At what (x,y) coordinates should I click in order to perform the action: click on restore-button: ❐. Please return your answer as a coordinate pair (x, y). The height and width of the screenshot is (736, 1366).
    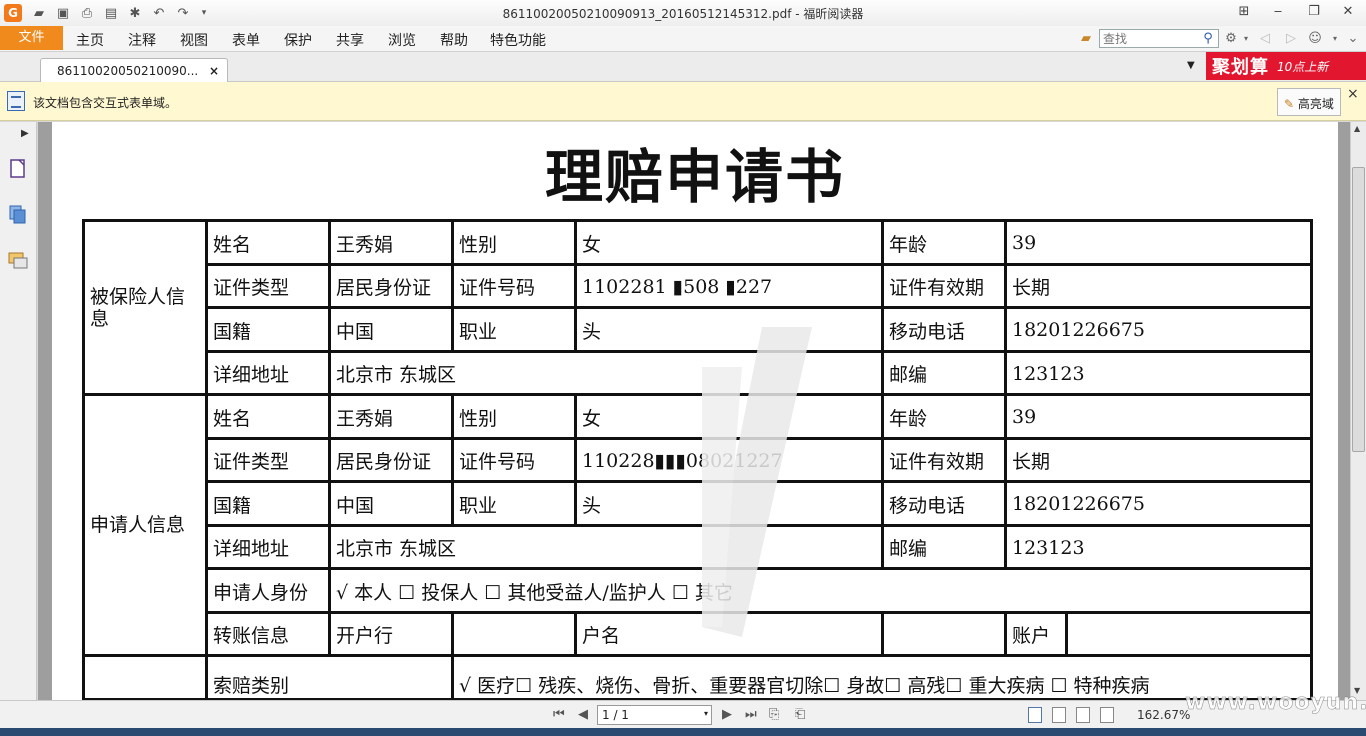
    Looking at the image, I should click on (1314, 12).